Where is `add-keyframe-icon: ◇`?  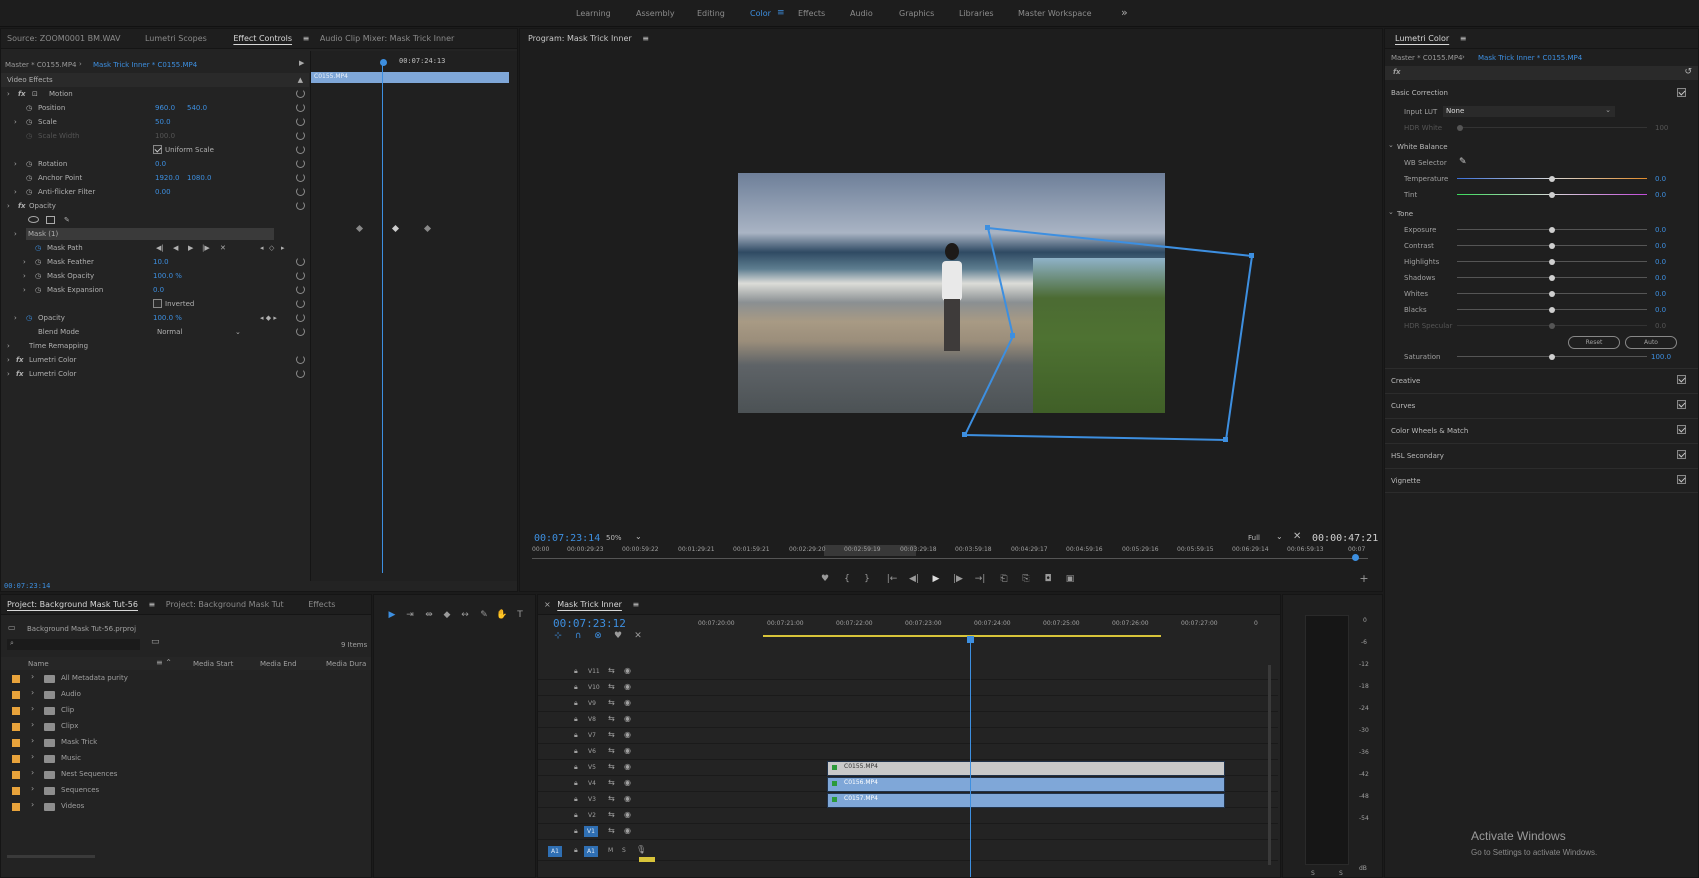
add-keyframe-icon: ◇ is located at coordinates (271, 248).